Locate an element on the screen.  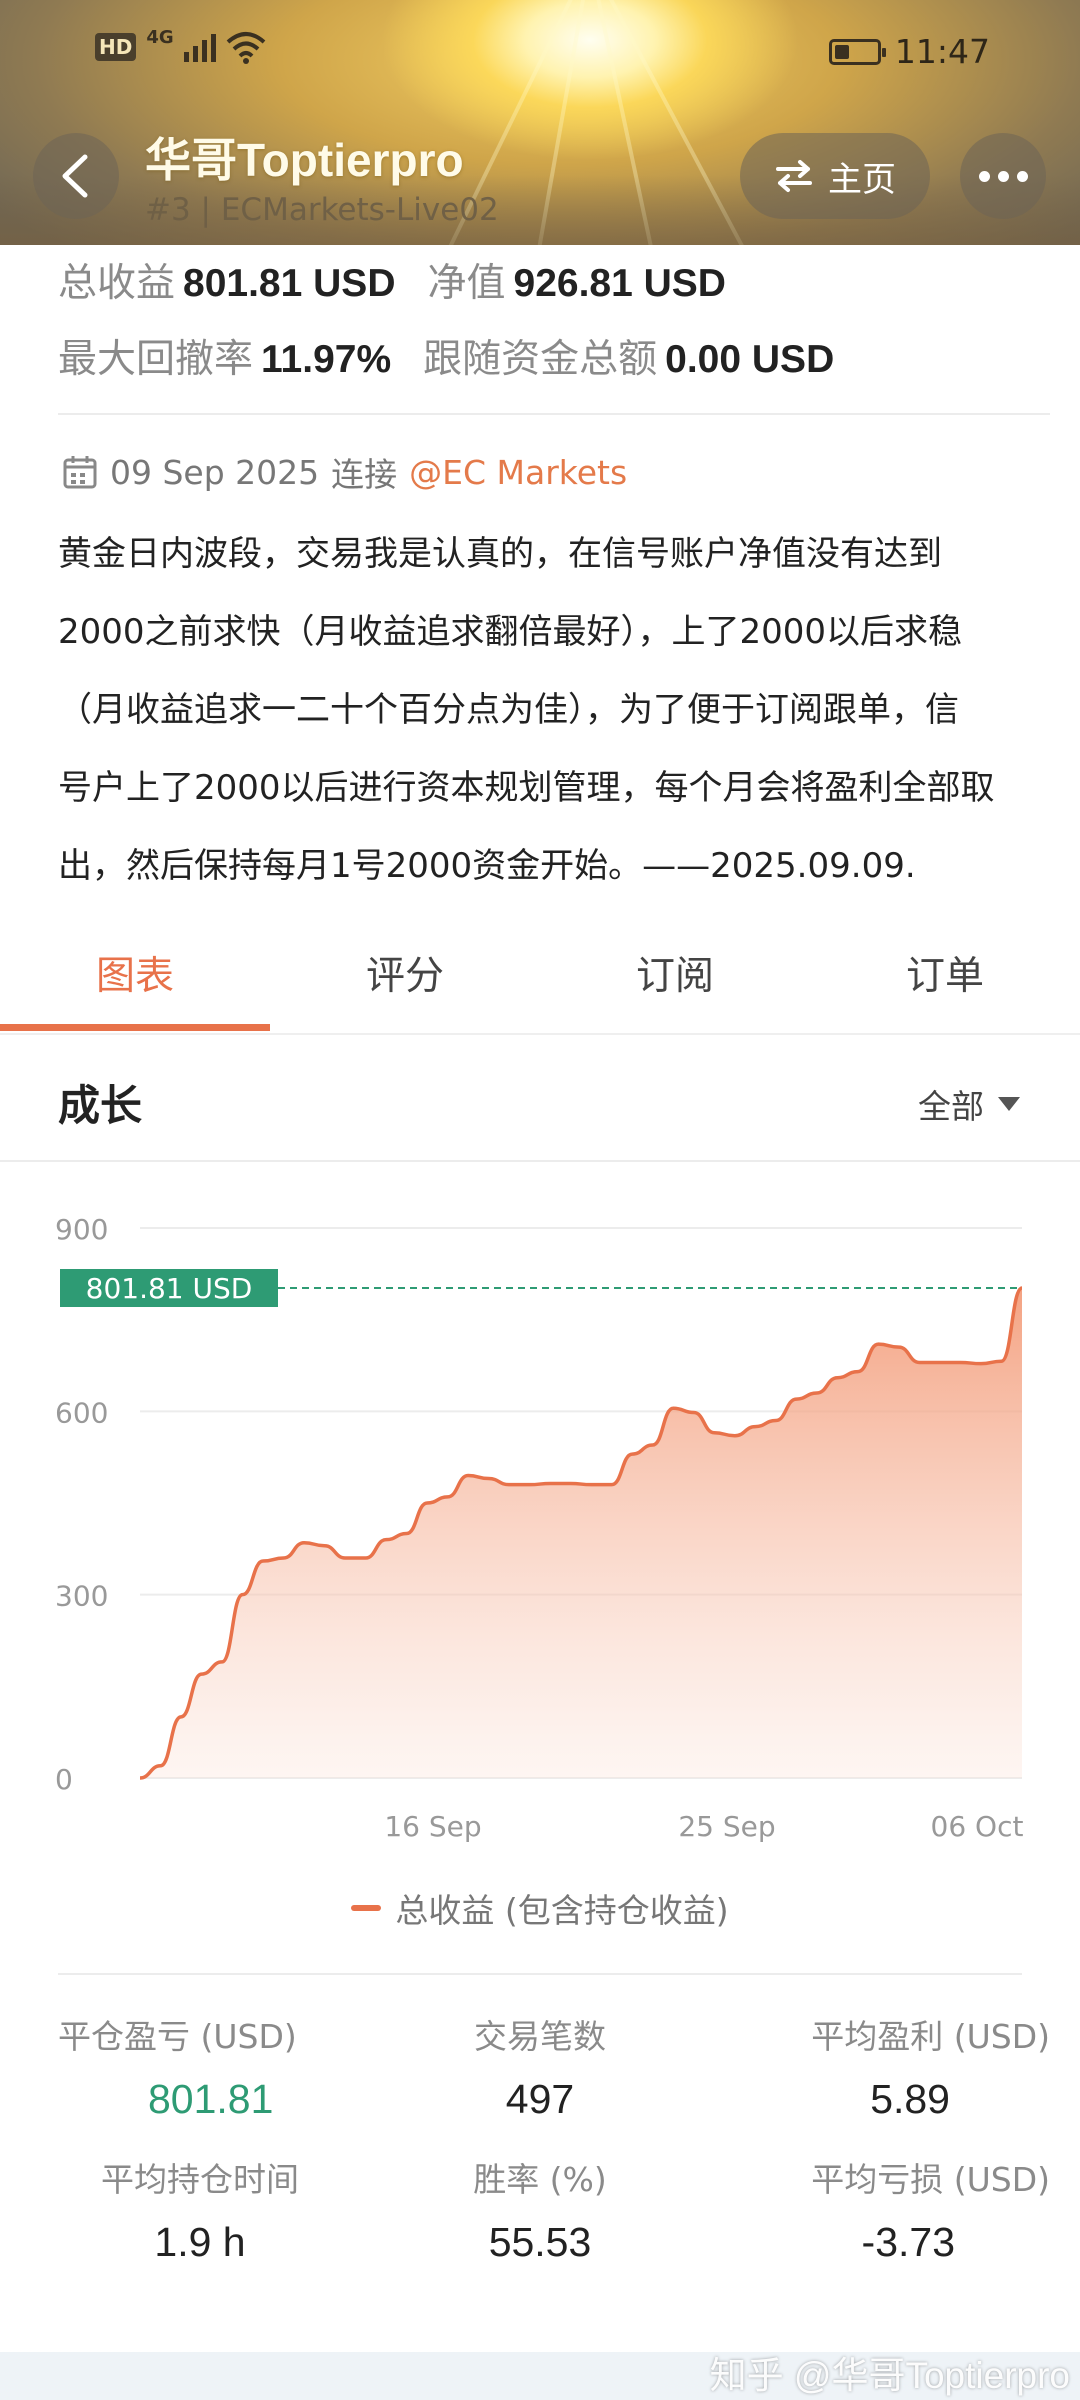
follow-funds-label: 跟随资金总额 is located at coordinates (540, 359).